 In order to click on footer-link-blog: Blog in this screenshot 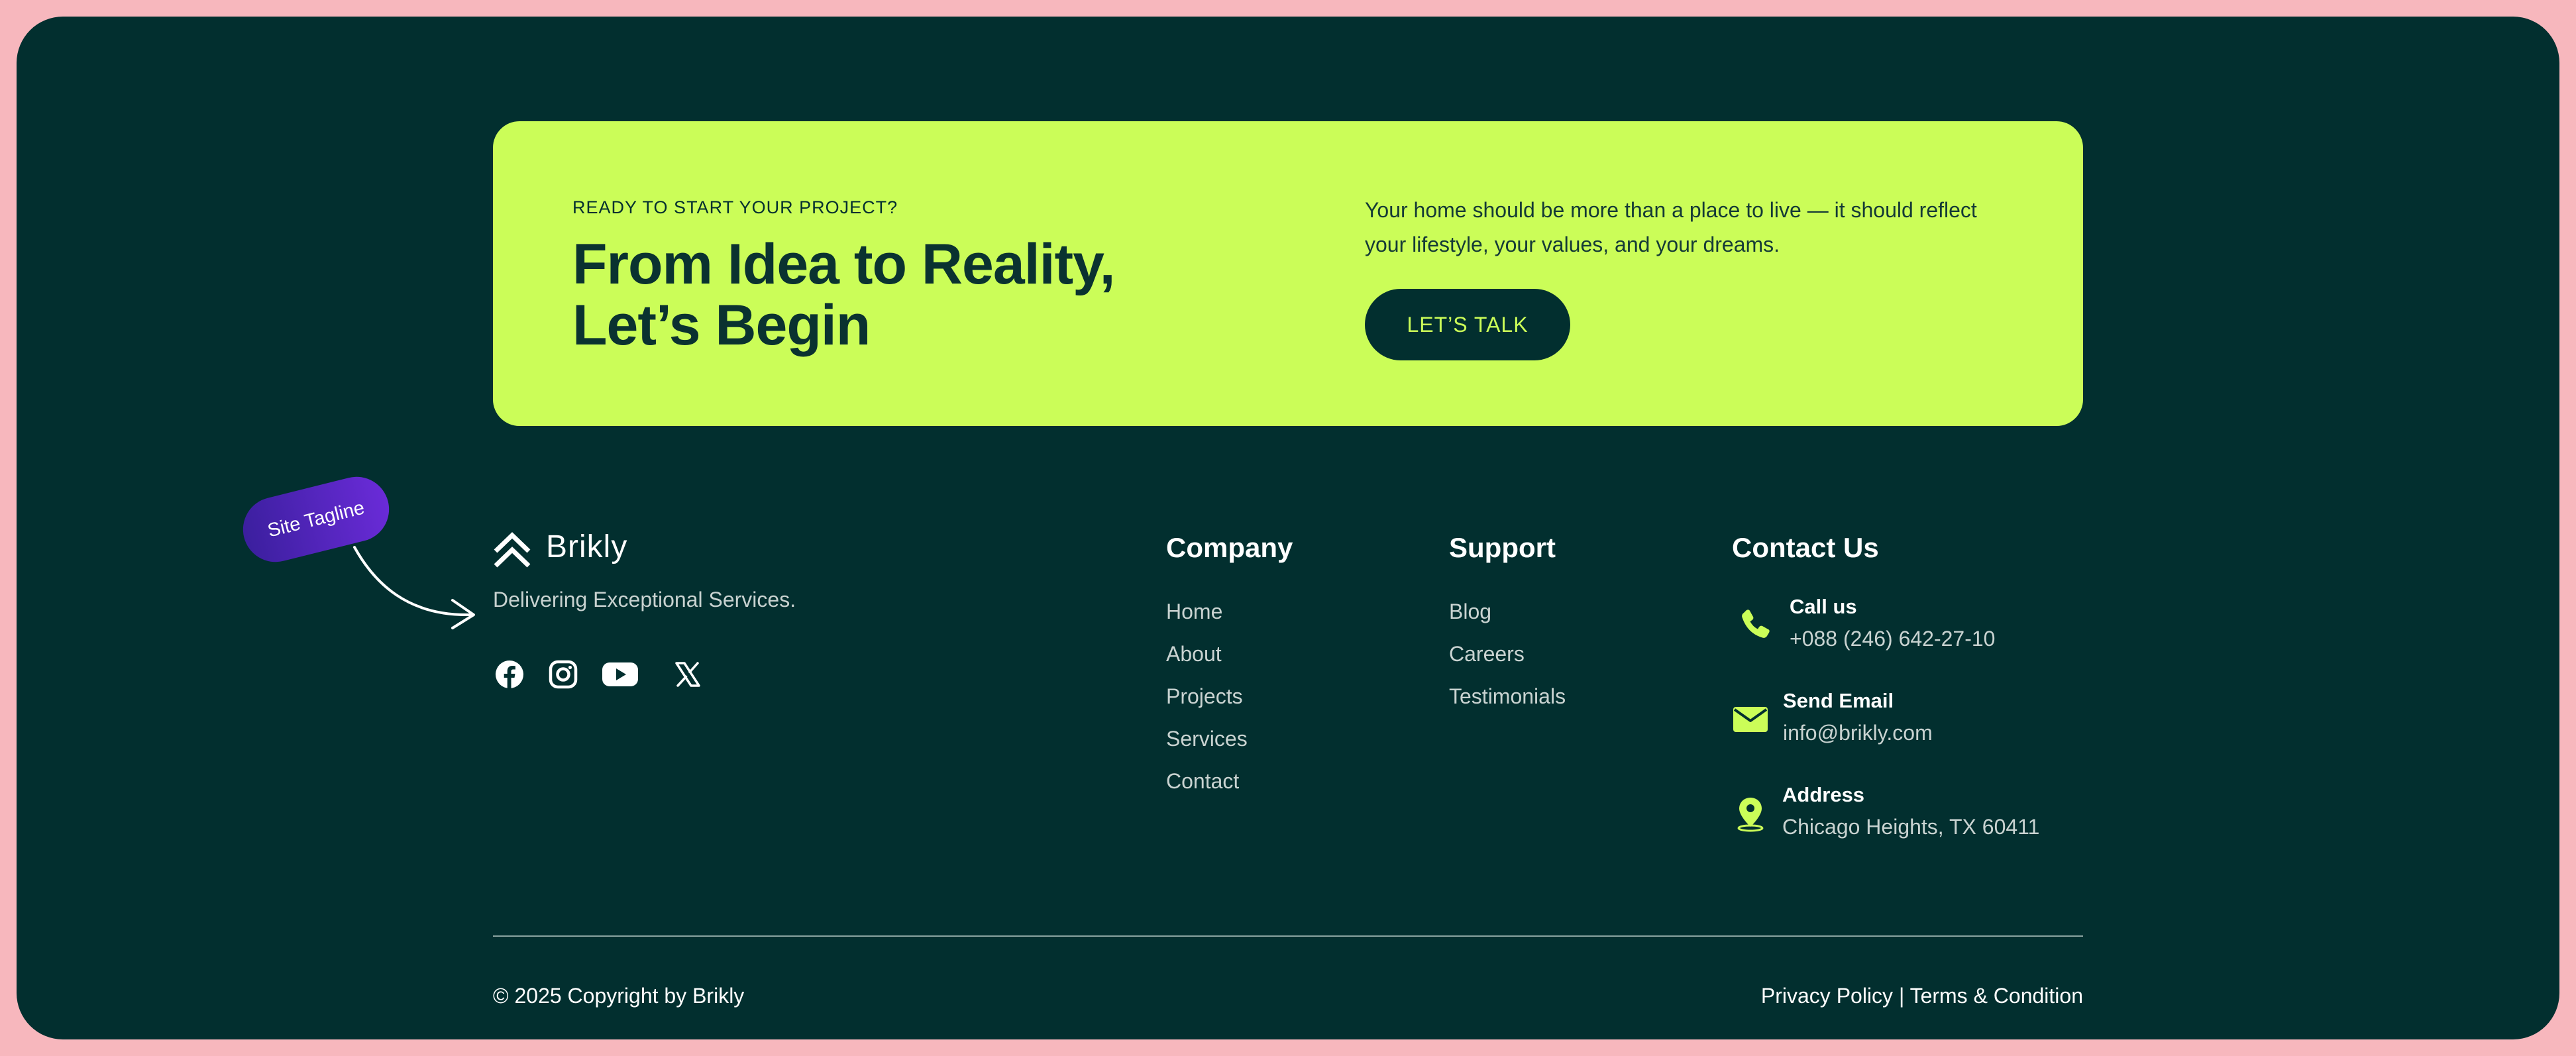, I will do `click(1470, 612)`.